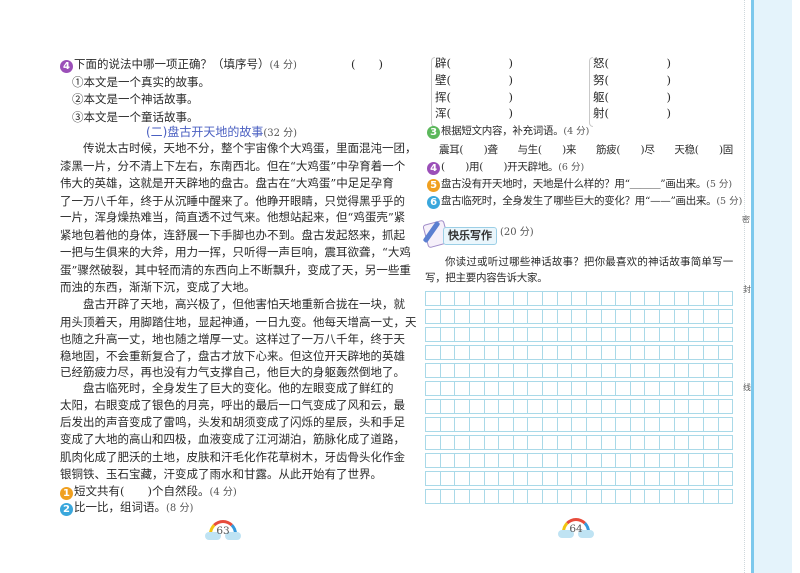 The width and height of the screenshot is (800, 573). I want to click on fill-blank: 震耳( )聋, so click(468, 150).